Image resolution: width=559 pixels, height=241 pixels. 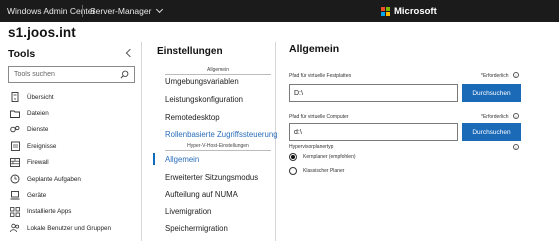 What do you see at coordinates (15, 212) in the screenshot?
I see `apps-icon` at bounding box center [15, 212].